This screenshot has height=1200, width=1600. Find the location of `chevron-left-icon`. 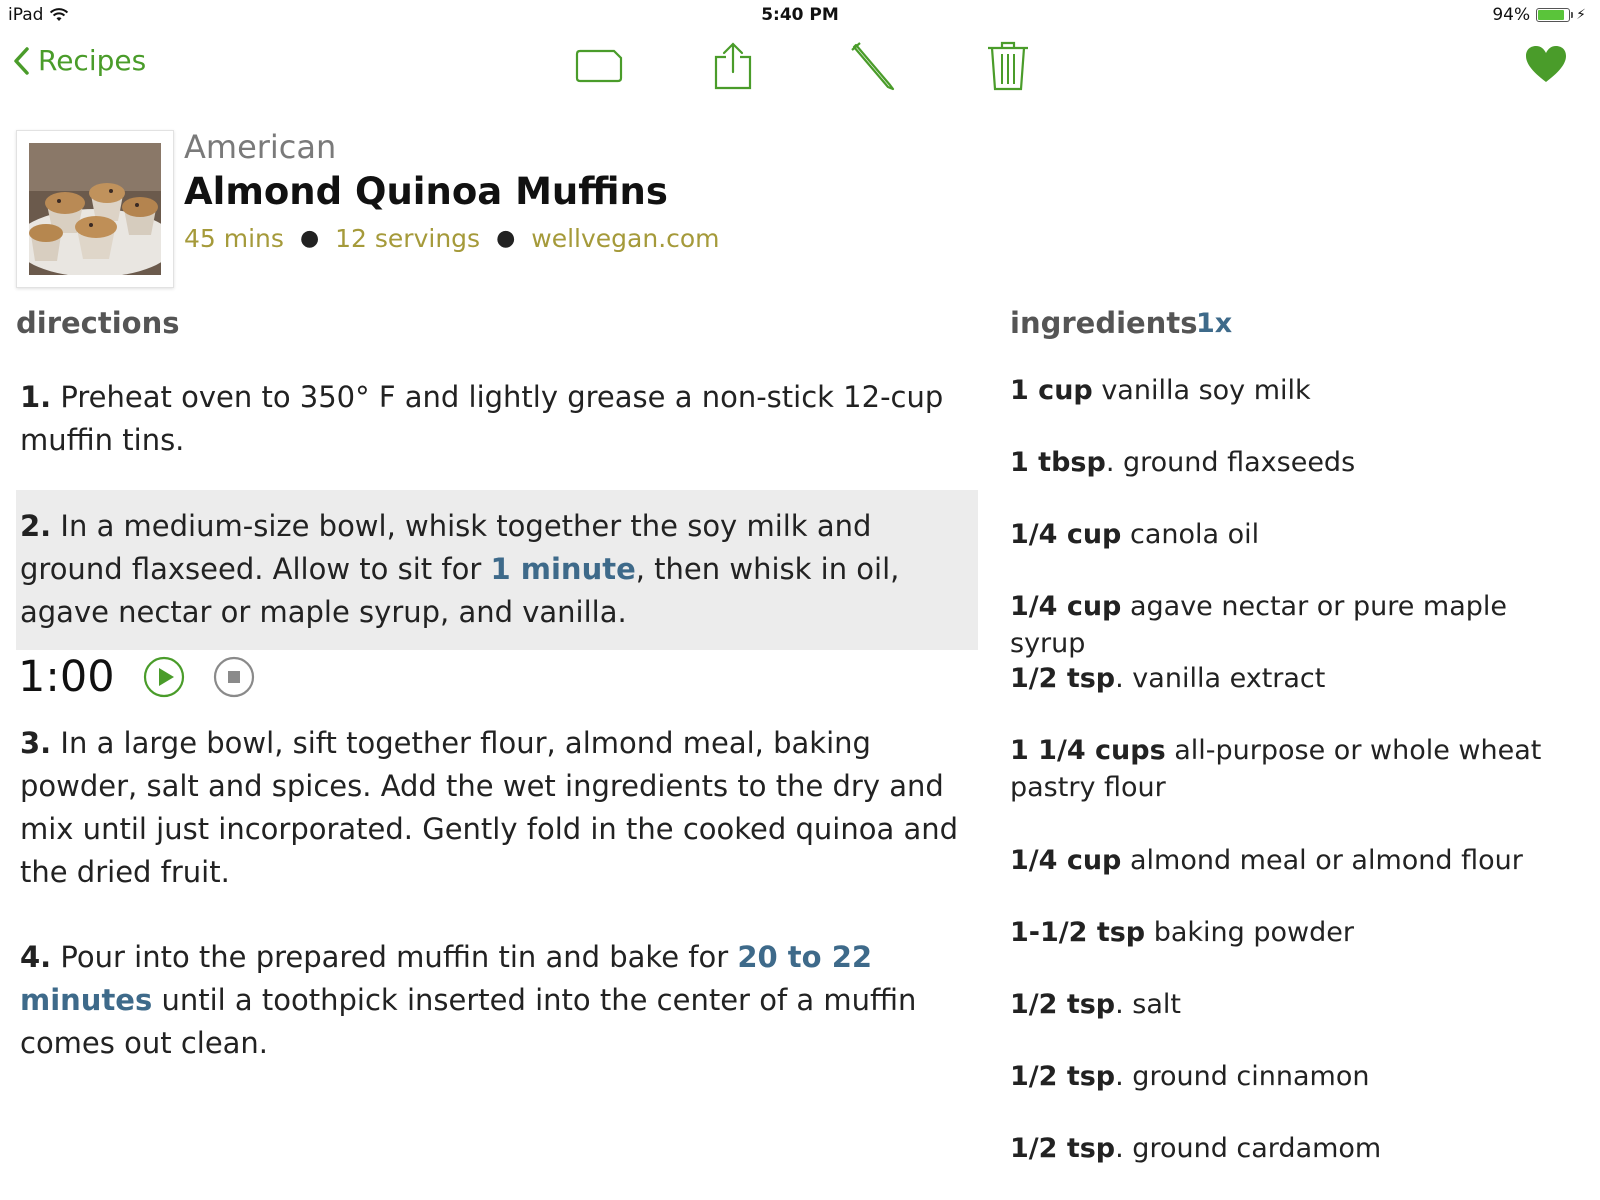

chevron-left-icon is located at coordinates (21, 60).